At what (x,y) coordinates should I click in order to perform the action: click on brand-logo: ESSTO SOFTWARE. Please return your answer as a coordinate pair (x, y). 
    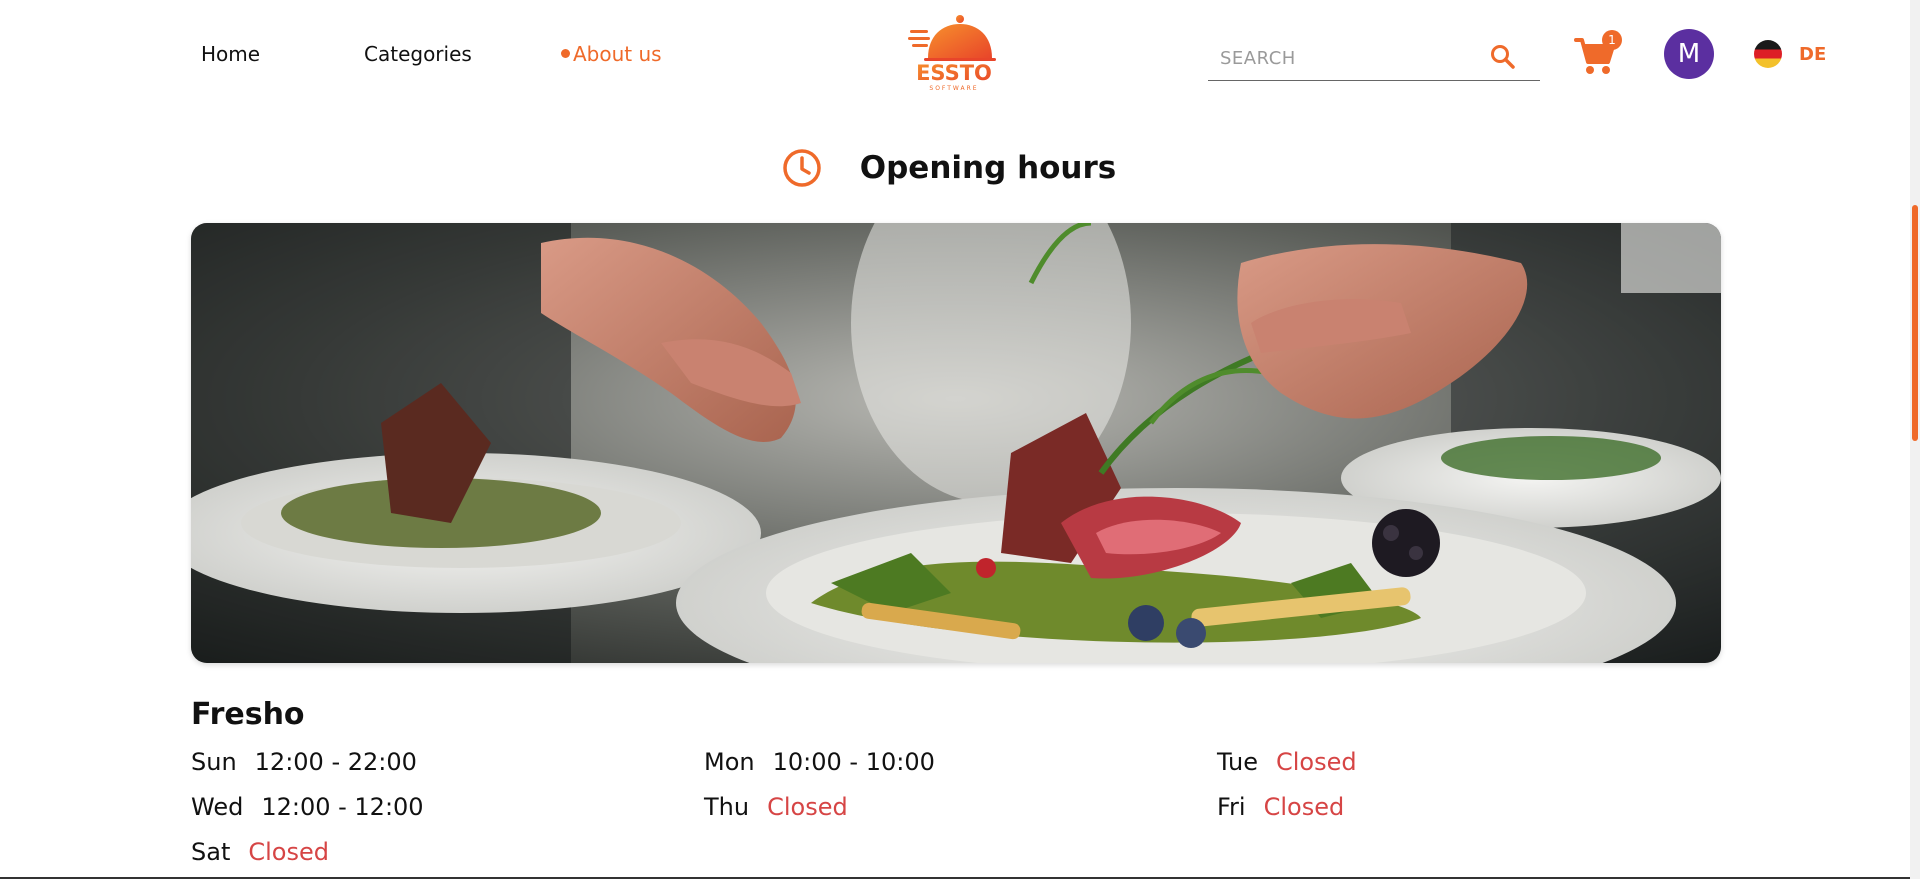
    Looking at the image, I should click on (954, 53).